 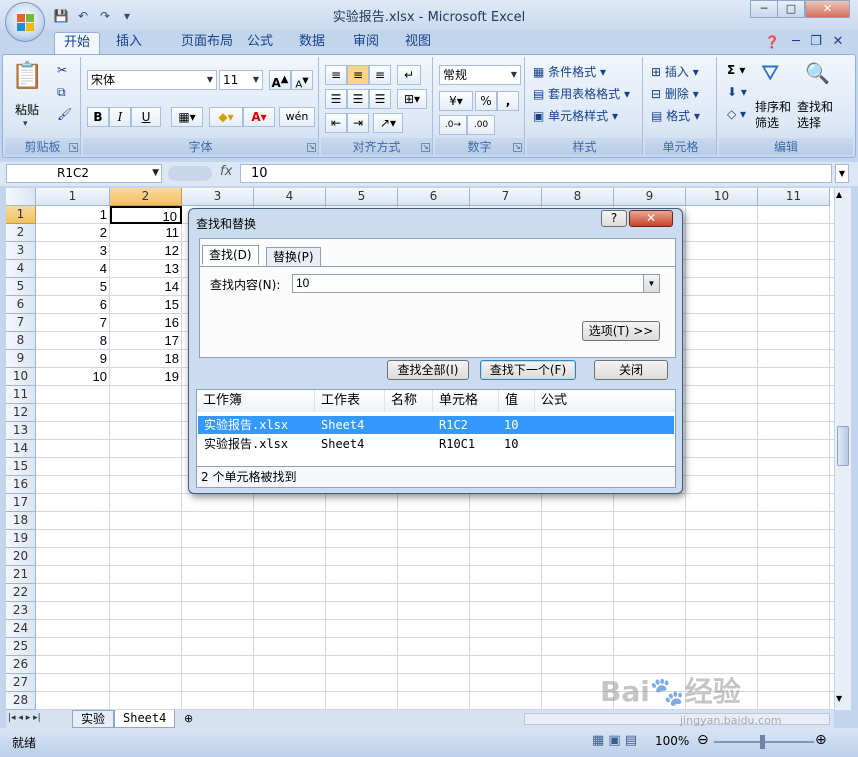 What do you see at coordinates (259, 117) in the screenshot?
I see `font-color-icon: A▾` at bounding box center [259, 117].